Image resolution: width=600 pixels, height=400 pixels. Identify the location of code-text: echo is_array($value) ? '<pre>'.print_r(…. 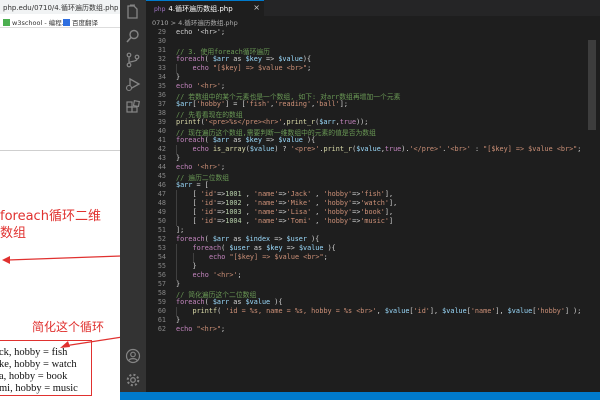
(387, 149).